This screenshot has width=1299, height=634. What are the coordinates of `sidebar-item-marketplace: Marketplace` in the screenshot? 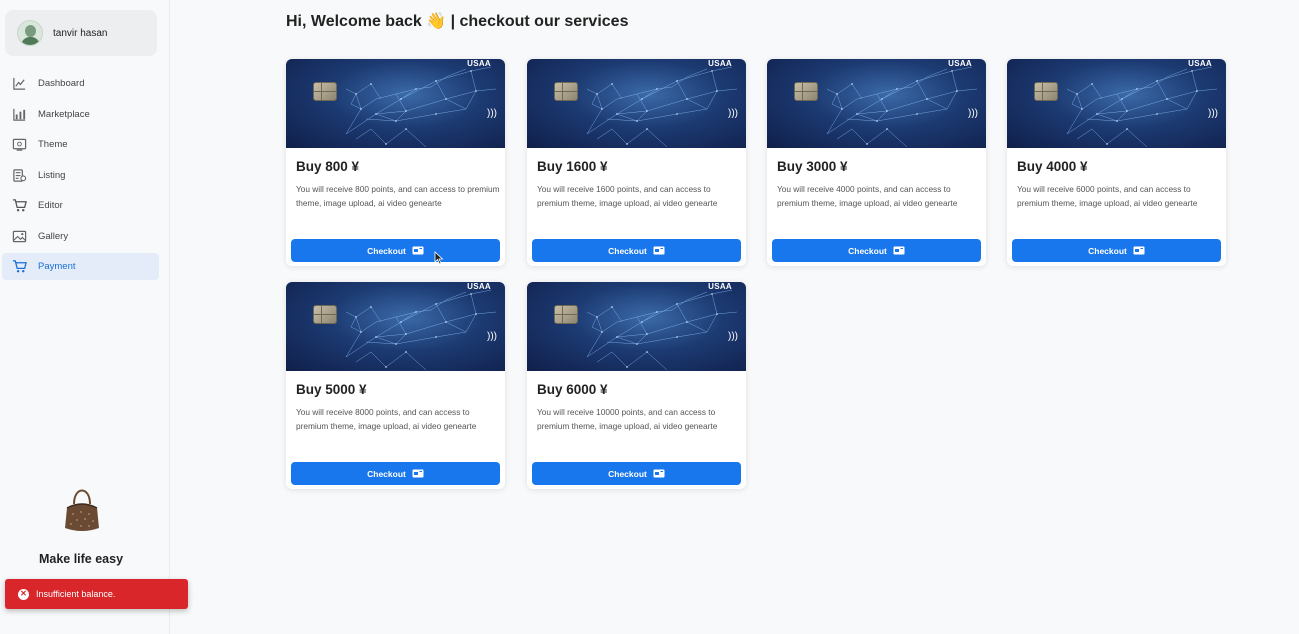 It's located at (80, 114).